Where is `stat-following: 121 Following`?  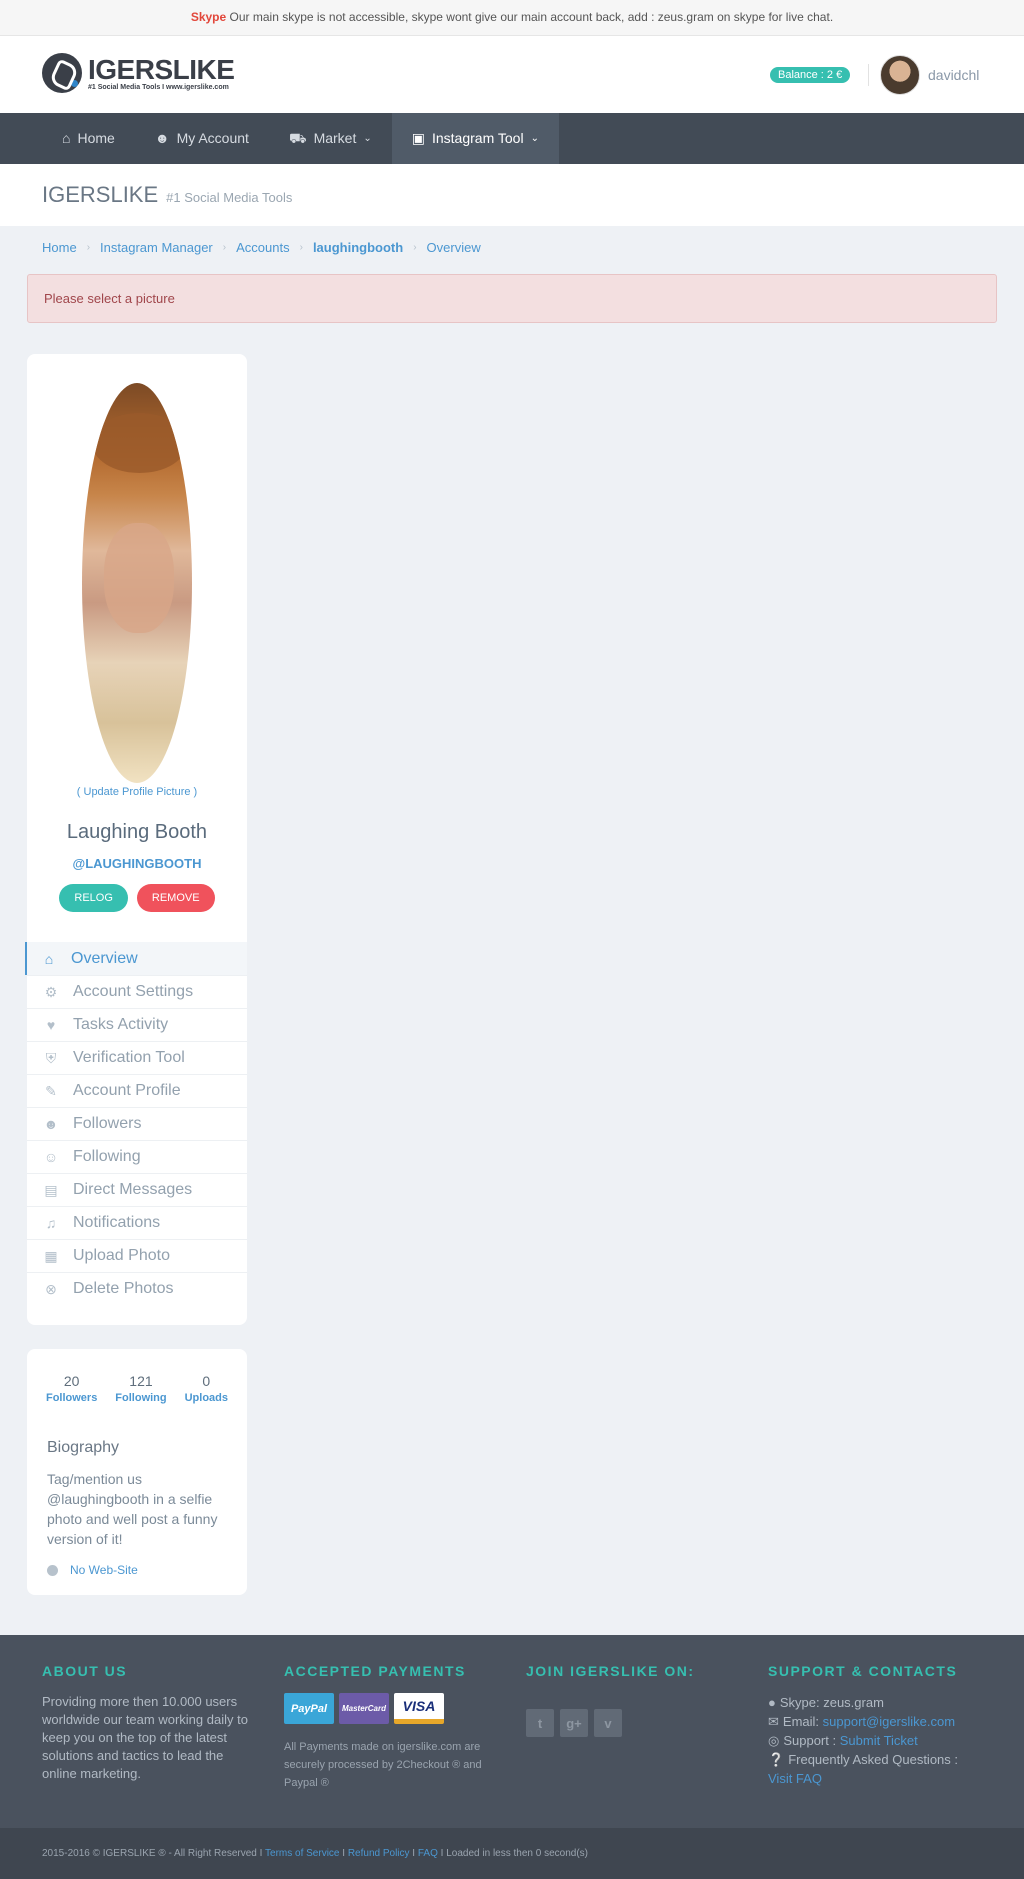 stat-following: 121 Following is located at coordinates (140, 1388).